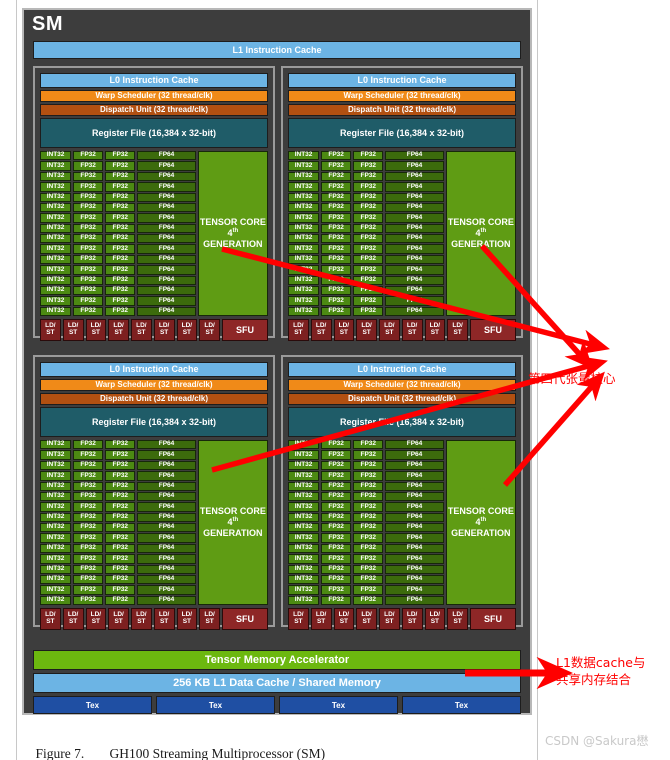 This screenshot has height=760, width=670. What do you see at coordinates (154, 96) in the screenshot?
I see `warp-scheduler-block: Warp Scheduler (32 thread/clk)` at bounding box center [154, 96].